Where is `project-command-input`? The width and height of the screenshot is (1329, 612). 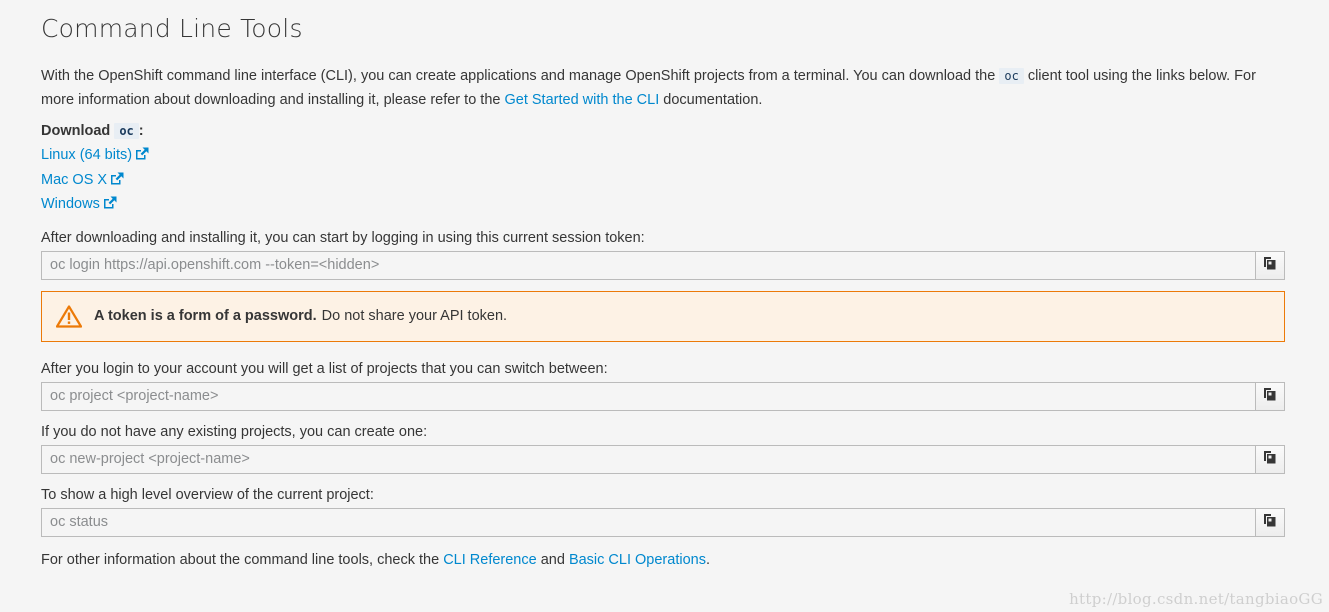 project-command-input is located at coordinates (648, 396).